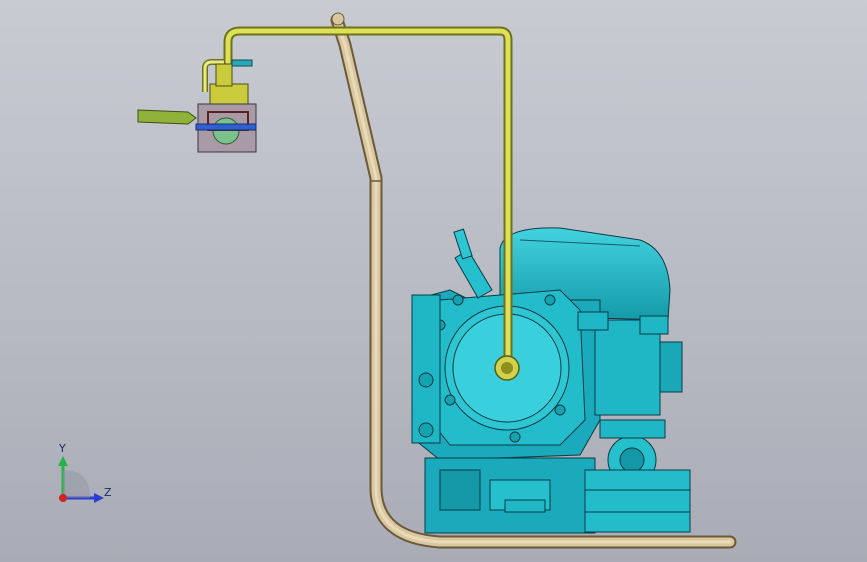 The image size is (867, 562). I want to click on inlet-nozzle, so click(167, 117).